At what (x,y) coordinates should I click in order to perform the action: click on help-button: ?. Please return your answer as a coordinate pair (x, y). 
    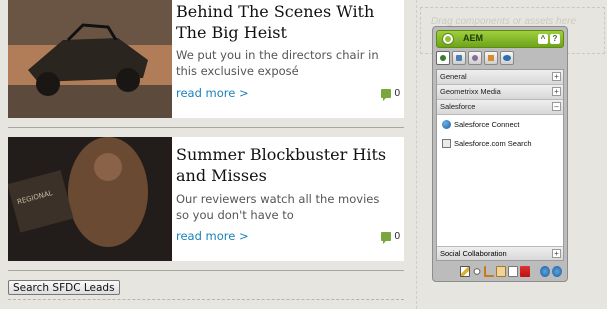
    Looking at the image, I should click on (555, 39).